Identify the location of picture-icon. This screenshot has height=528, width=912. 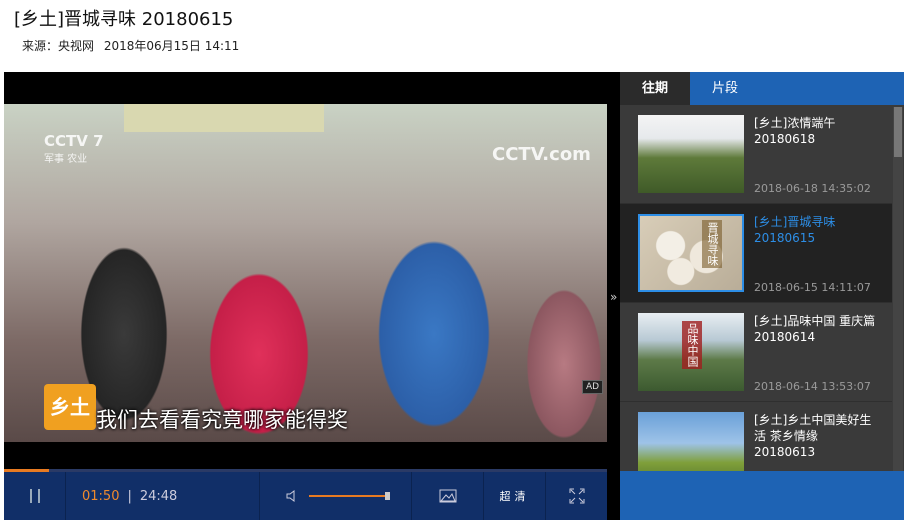
(447, 496).